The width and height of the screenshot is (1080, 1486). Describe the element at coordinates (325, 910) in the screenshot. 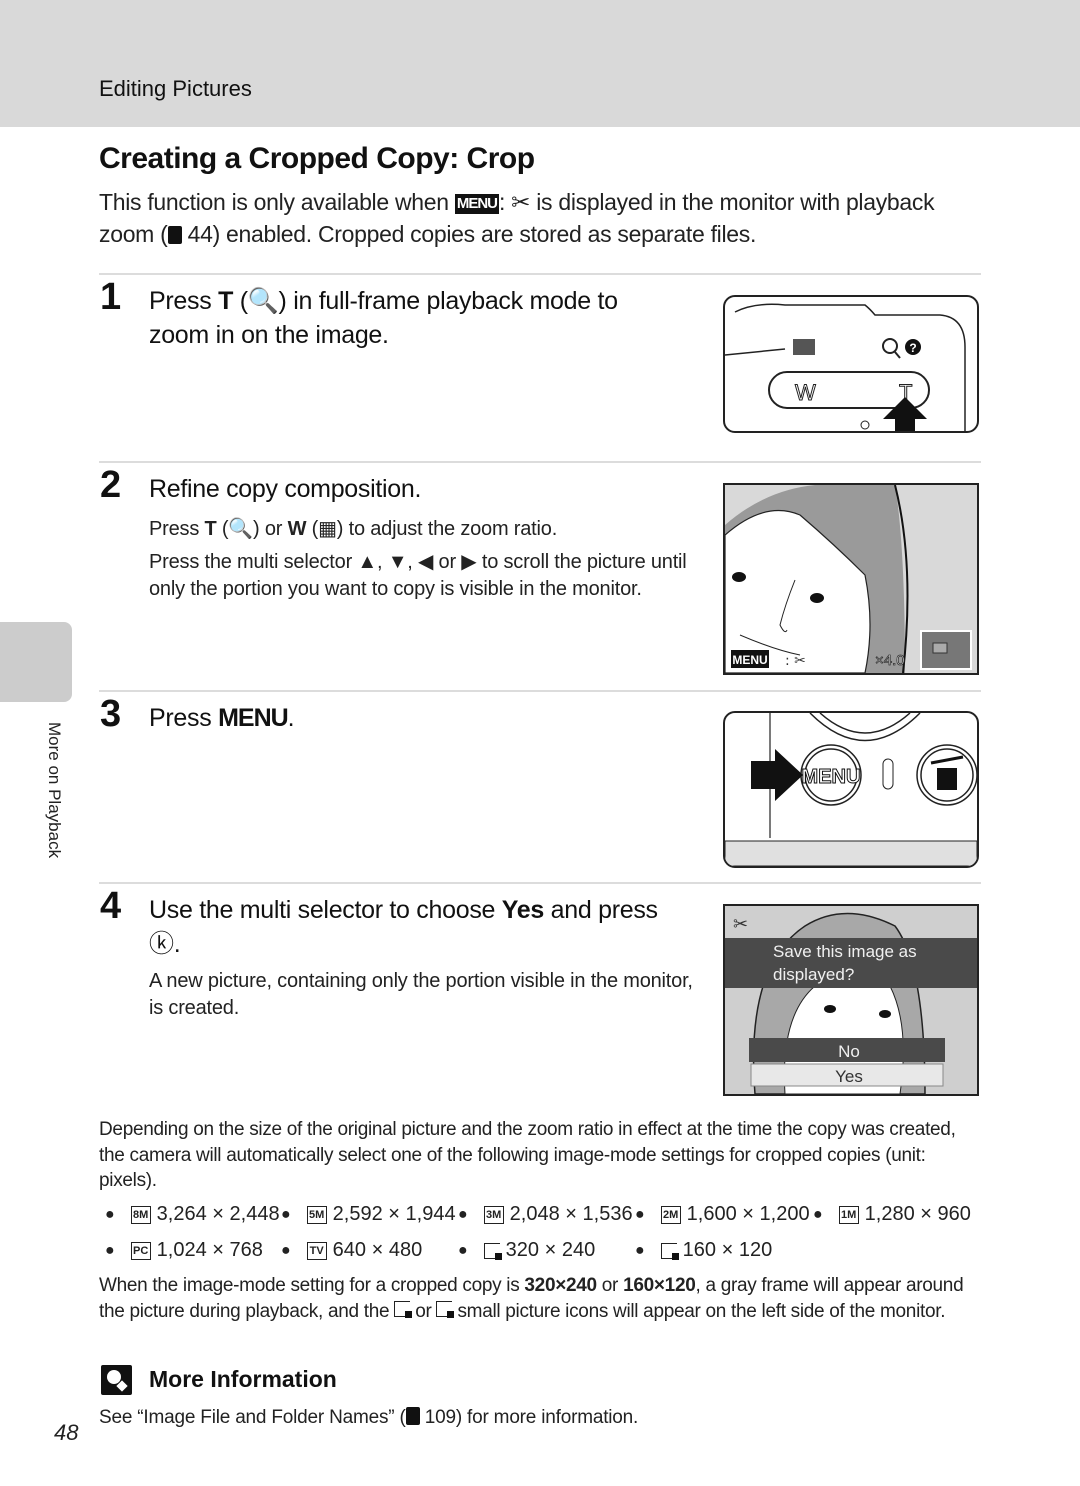

I see `step-text: Use the multi selector to choose` at that location.